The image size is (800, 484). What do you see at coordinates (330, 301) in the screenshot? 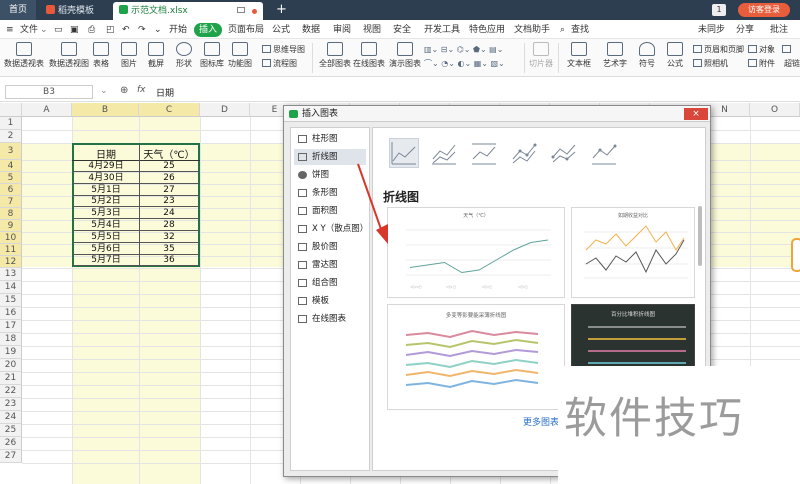
I see `category-template: 模板` at bounding box center [330, 301].